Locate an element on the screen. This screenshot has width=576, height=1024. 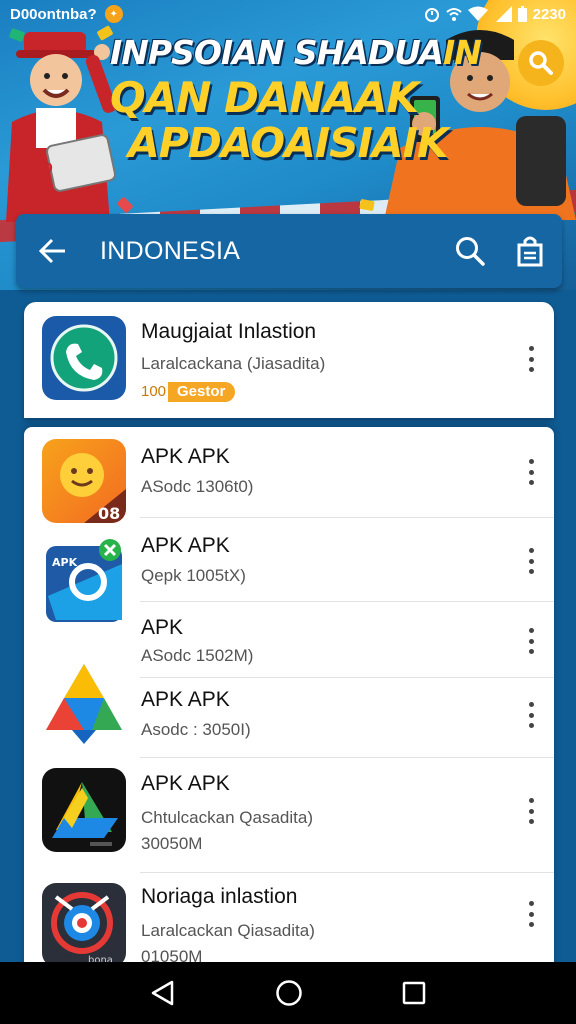
app-name: Noriaga inlastion is located at coordinates (219, 896).